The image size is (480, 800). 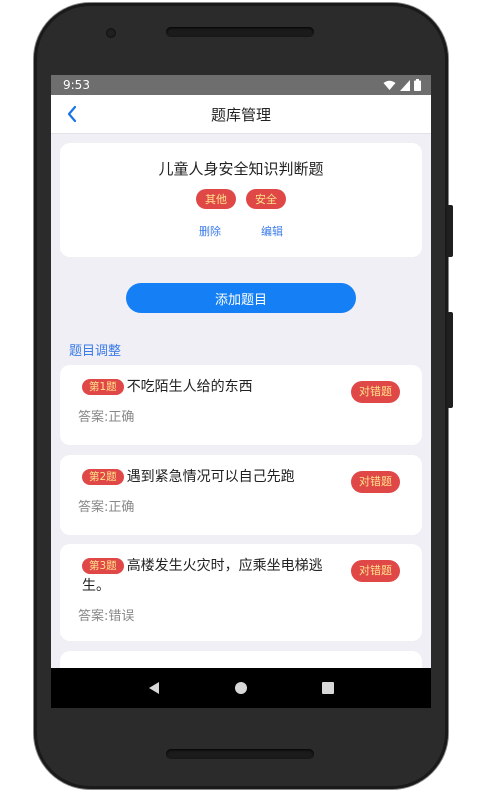 I want to click on edit-button: 编辑, so click(x=272, y=231).